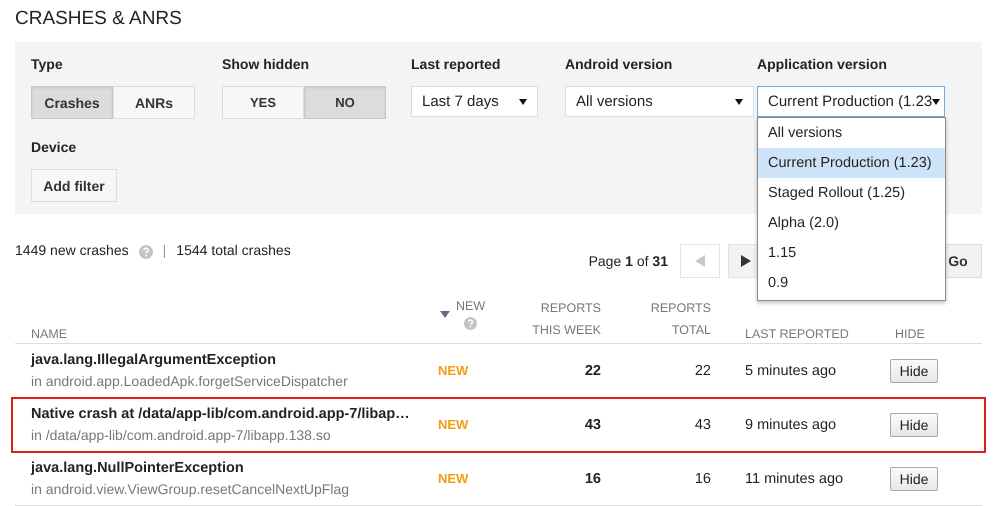  Describe the element at coordinates (190, 381) in the screenshot. I see `crash-location: in android.app.LoadedApk.forgetServiceDispatcher` at that location.